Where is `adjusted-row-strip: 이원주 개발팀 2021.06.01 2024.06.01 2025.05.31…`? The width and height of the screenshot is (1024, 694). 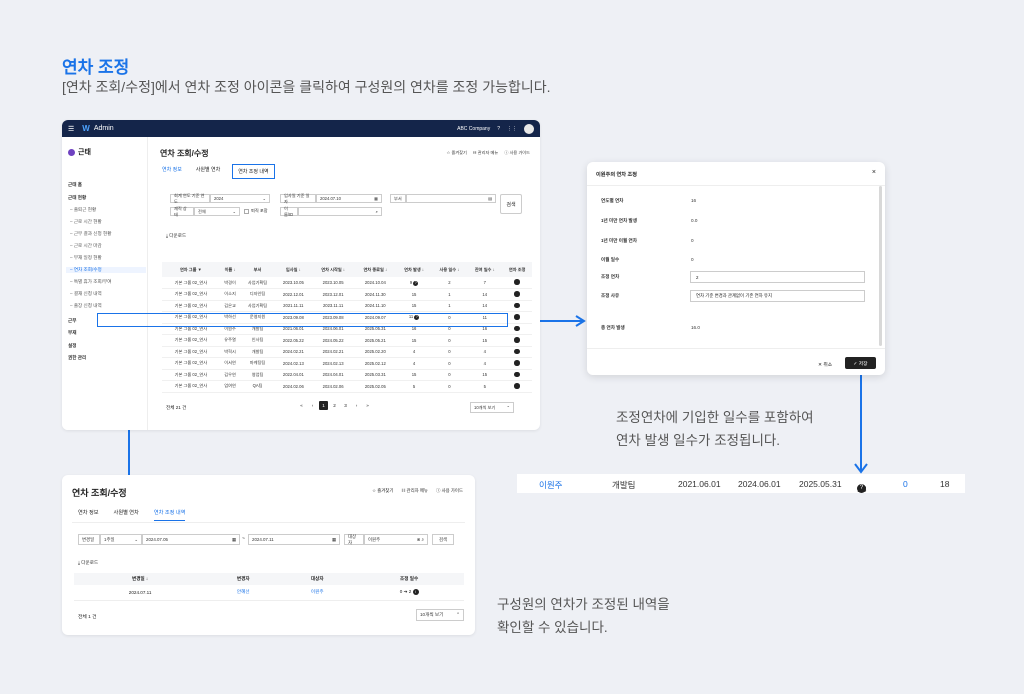
adjusted-row-strip: 이원주 개발팀 2021.06.01 2024.06.01 2025.05.31… is located at coordinates (741, 484).